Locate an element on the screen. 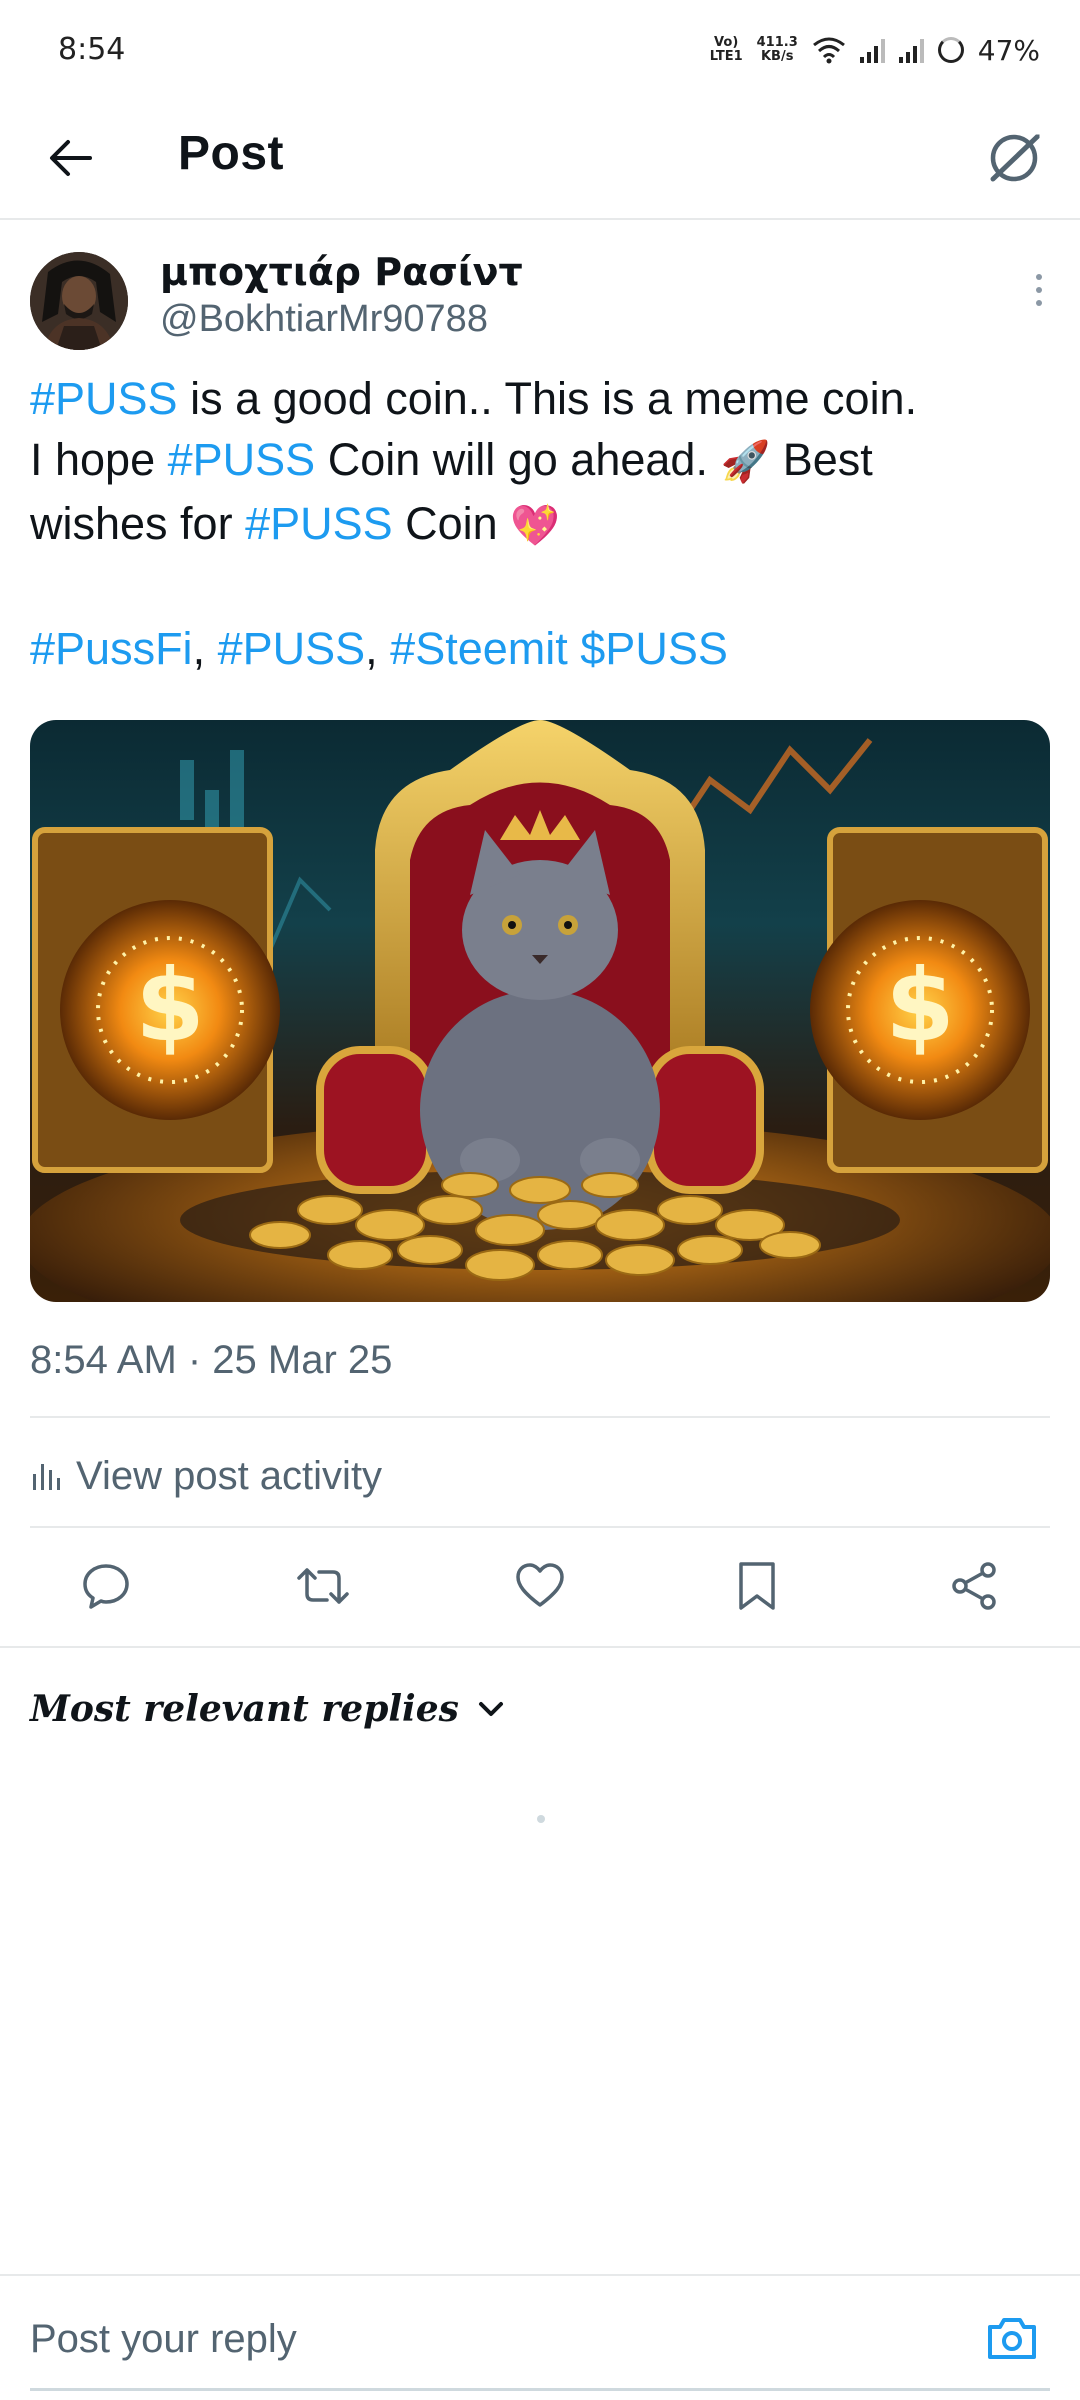  reply-icon is located at coordinates (106, 1586).